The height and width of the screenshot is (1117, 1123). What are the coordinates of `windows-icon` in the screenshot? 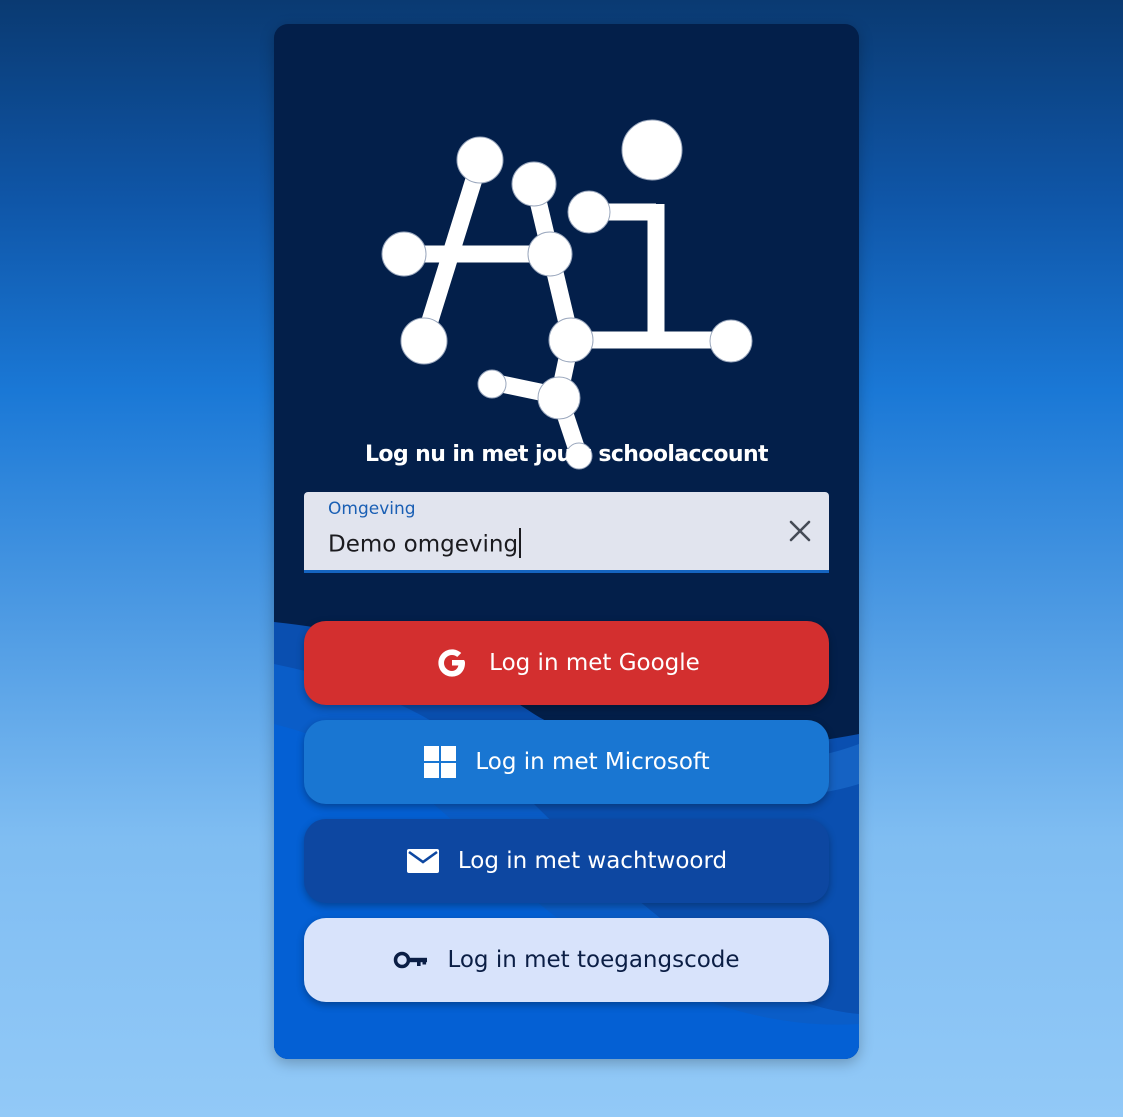 It's located at (440, 762).